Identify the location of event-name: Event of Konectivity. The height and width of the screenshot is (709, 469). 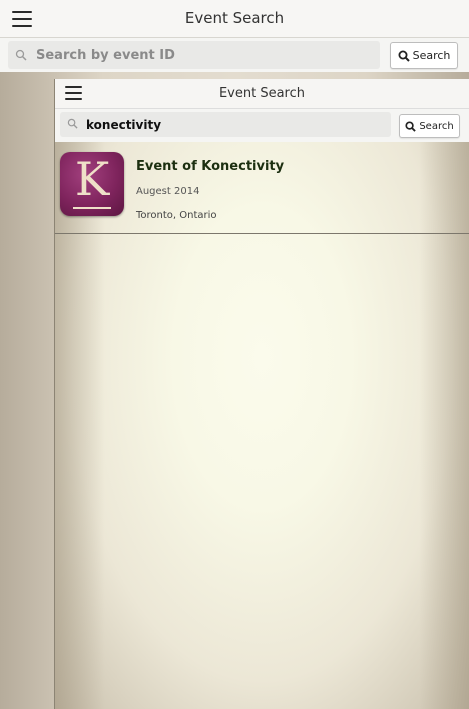
(210, 166).